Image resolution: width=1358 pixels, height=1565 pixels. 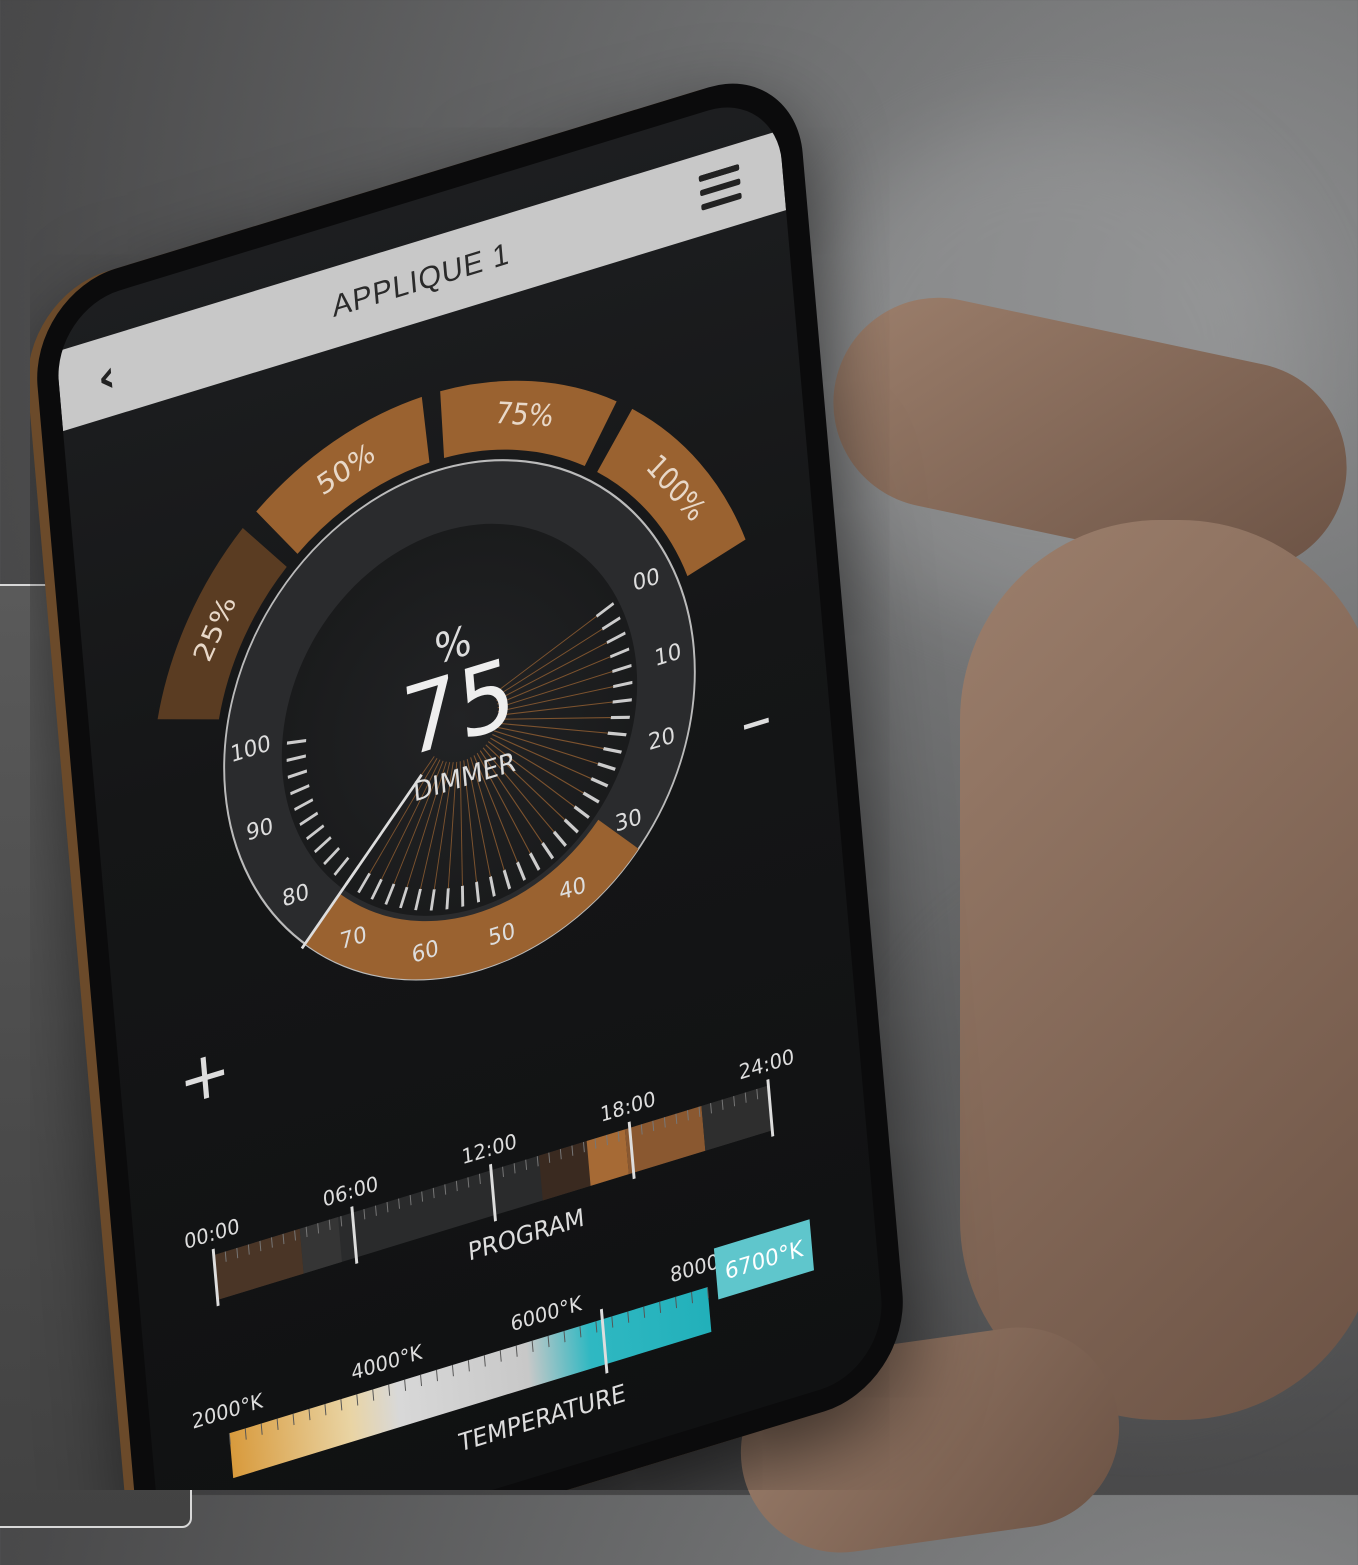 What do you see at coordinates (627, 1106) in the screenshot?
I see `program-time-label: 18:00` at bounding box center [627, 1106].